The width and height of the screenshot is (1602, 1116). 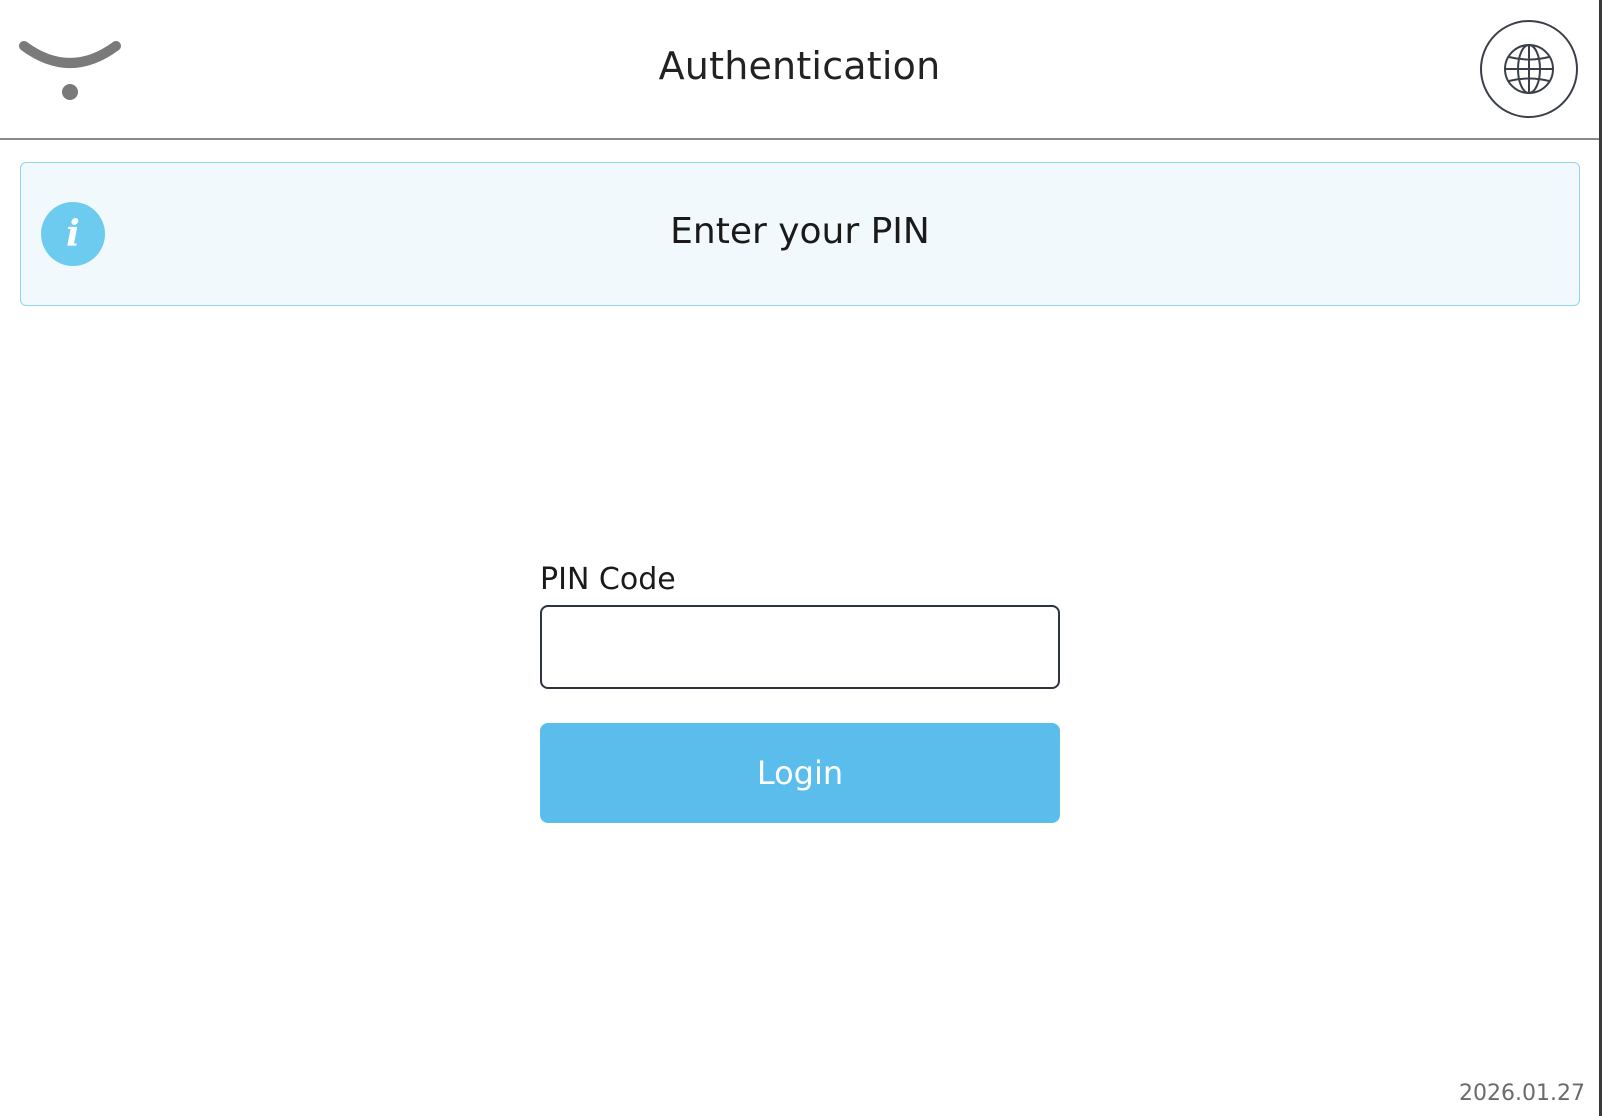 What do you see at coordinates (1522, 1093) in the screenshot?
I see `version-label: 2026.01.27` at bounding box center [1522, 1093].